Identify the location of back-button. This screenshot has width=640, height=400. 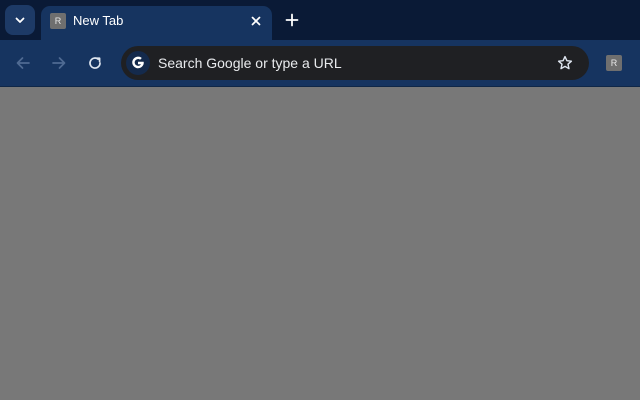
(23, 63).